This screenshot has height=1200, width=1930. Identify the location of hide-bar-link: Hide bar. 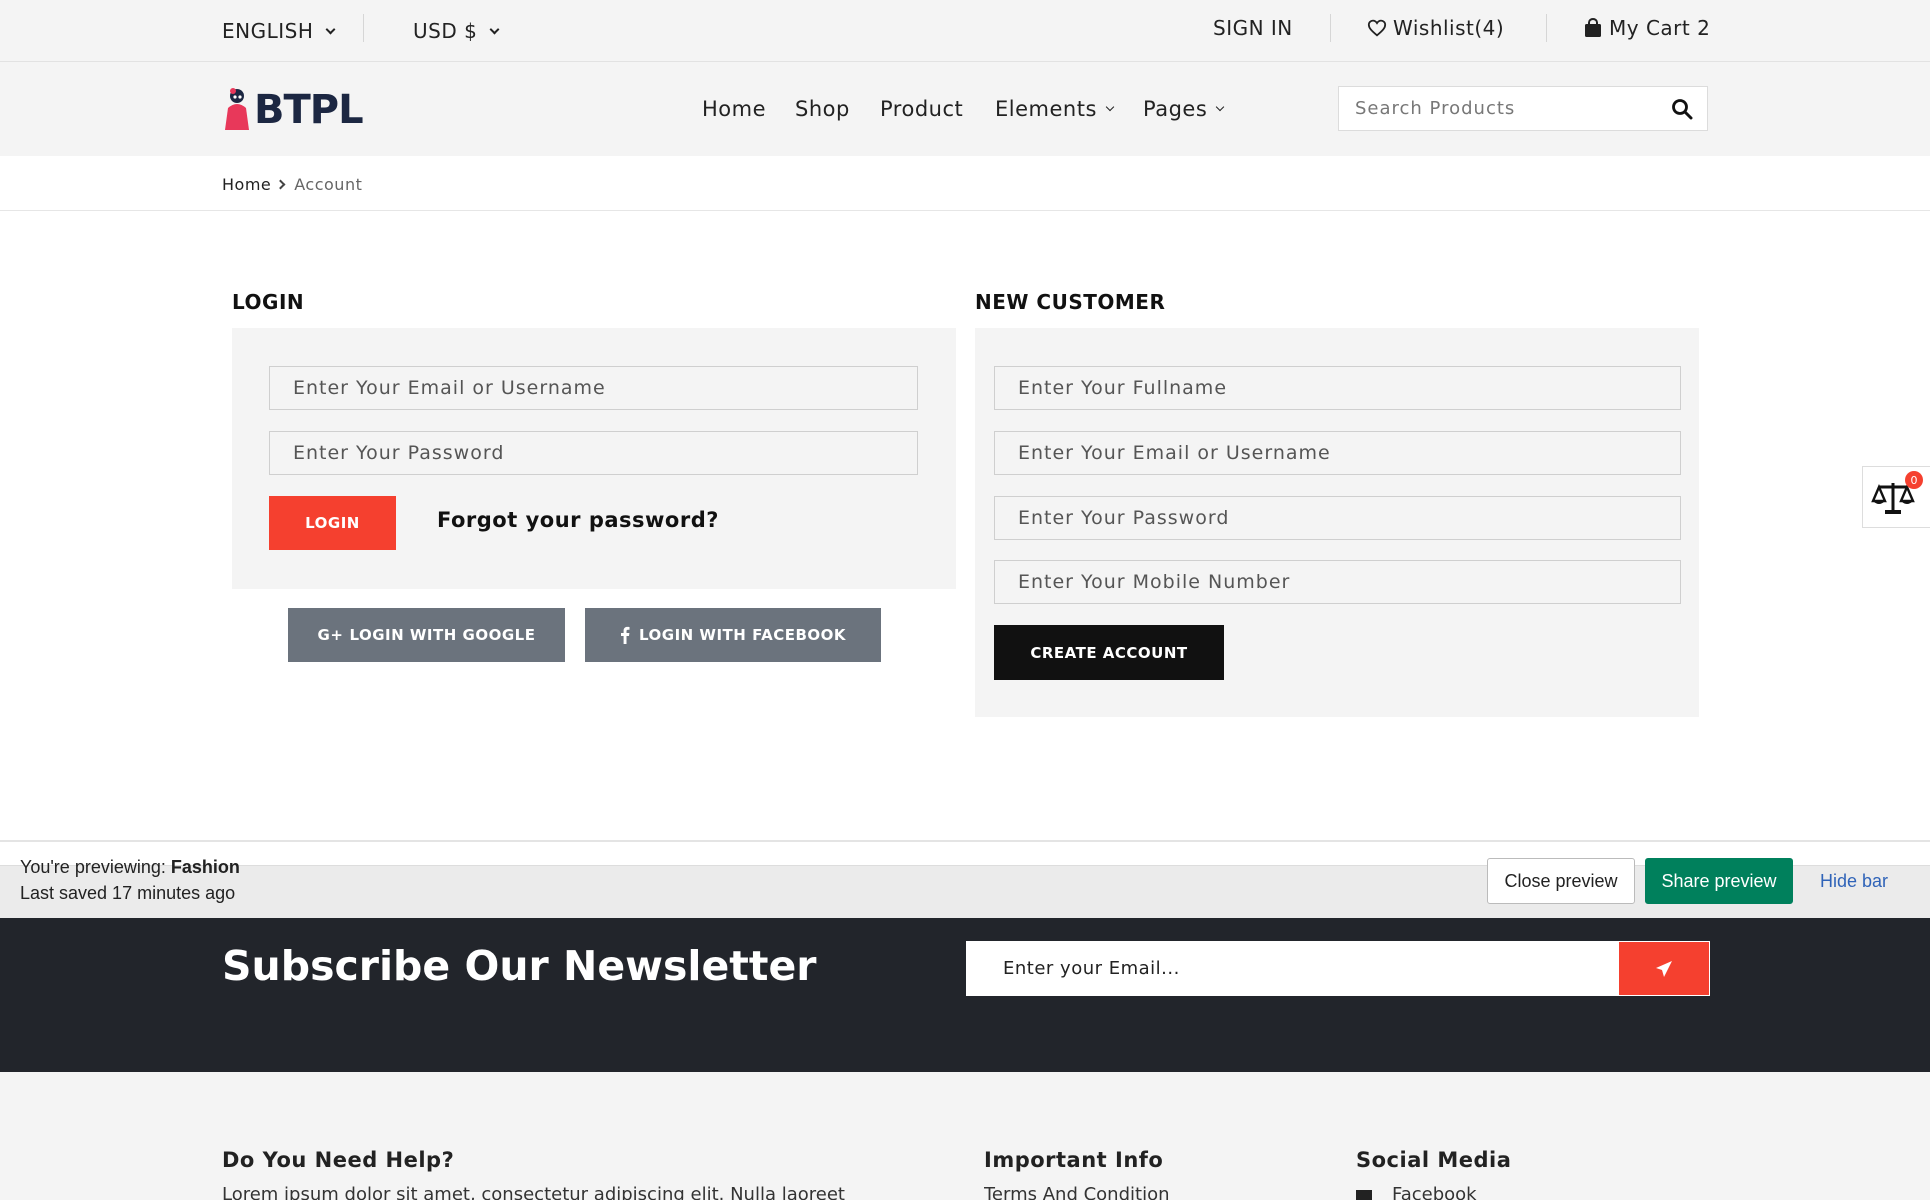
(1854, 881).